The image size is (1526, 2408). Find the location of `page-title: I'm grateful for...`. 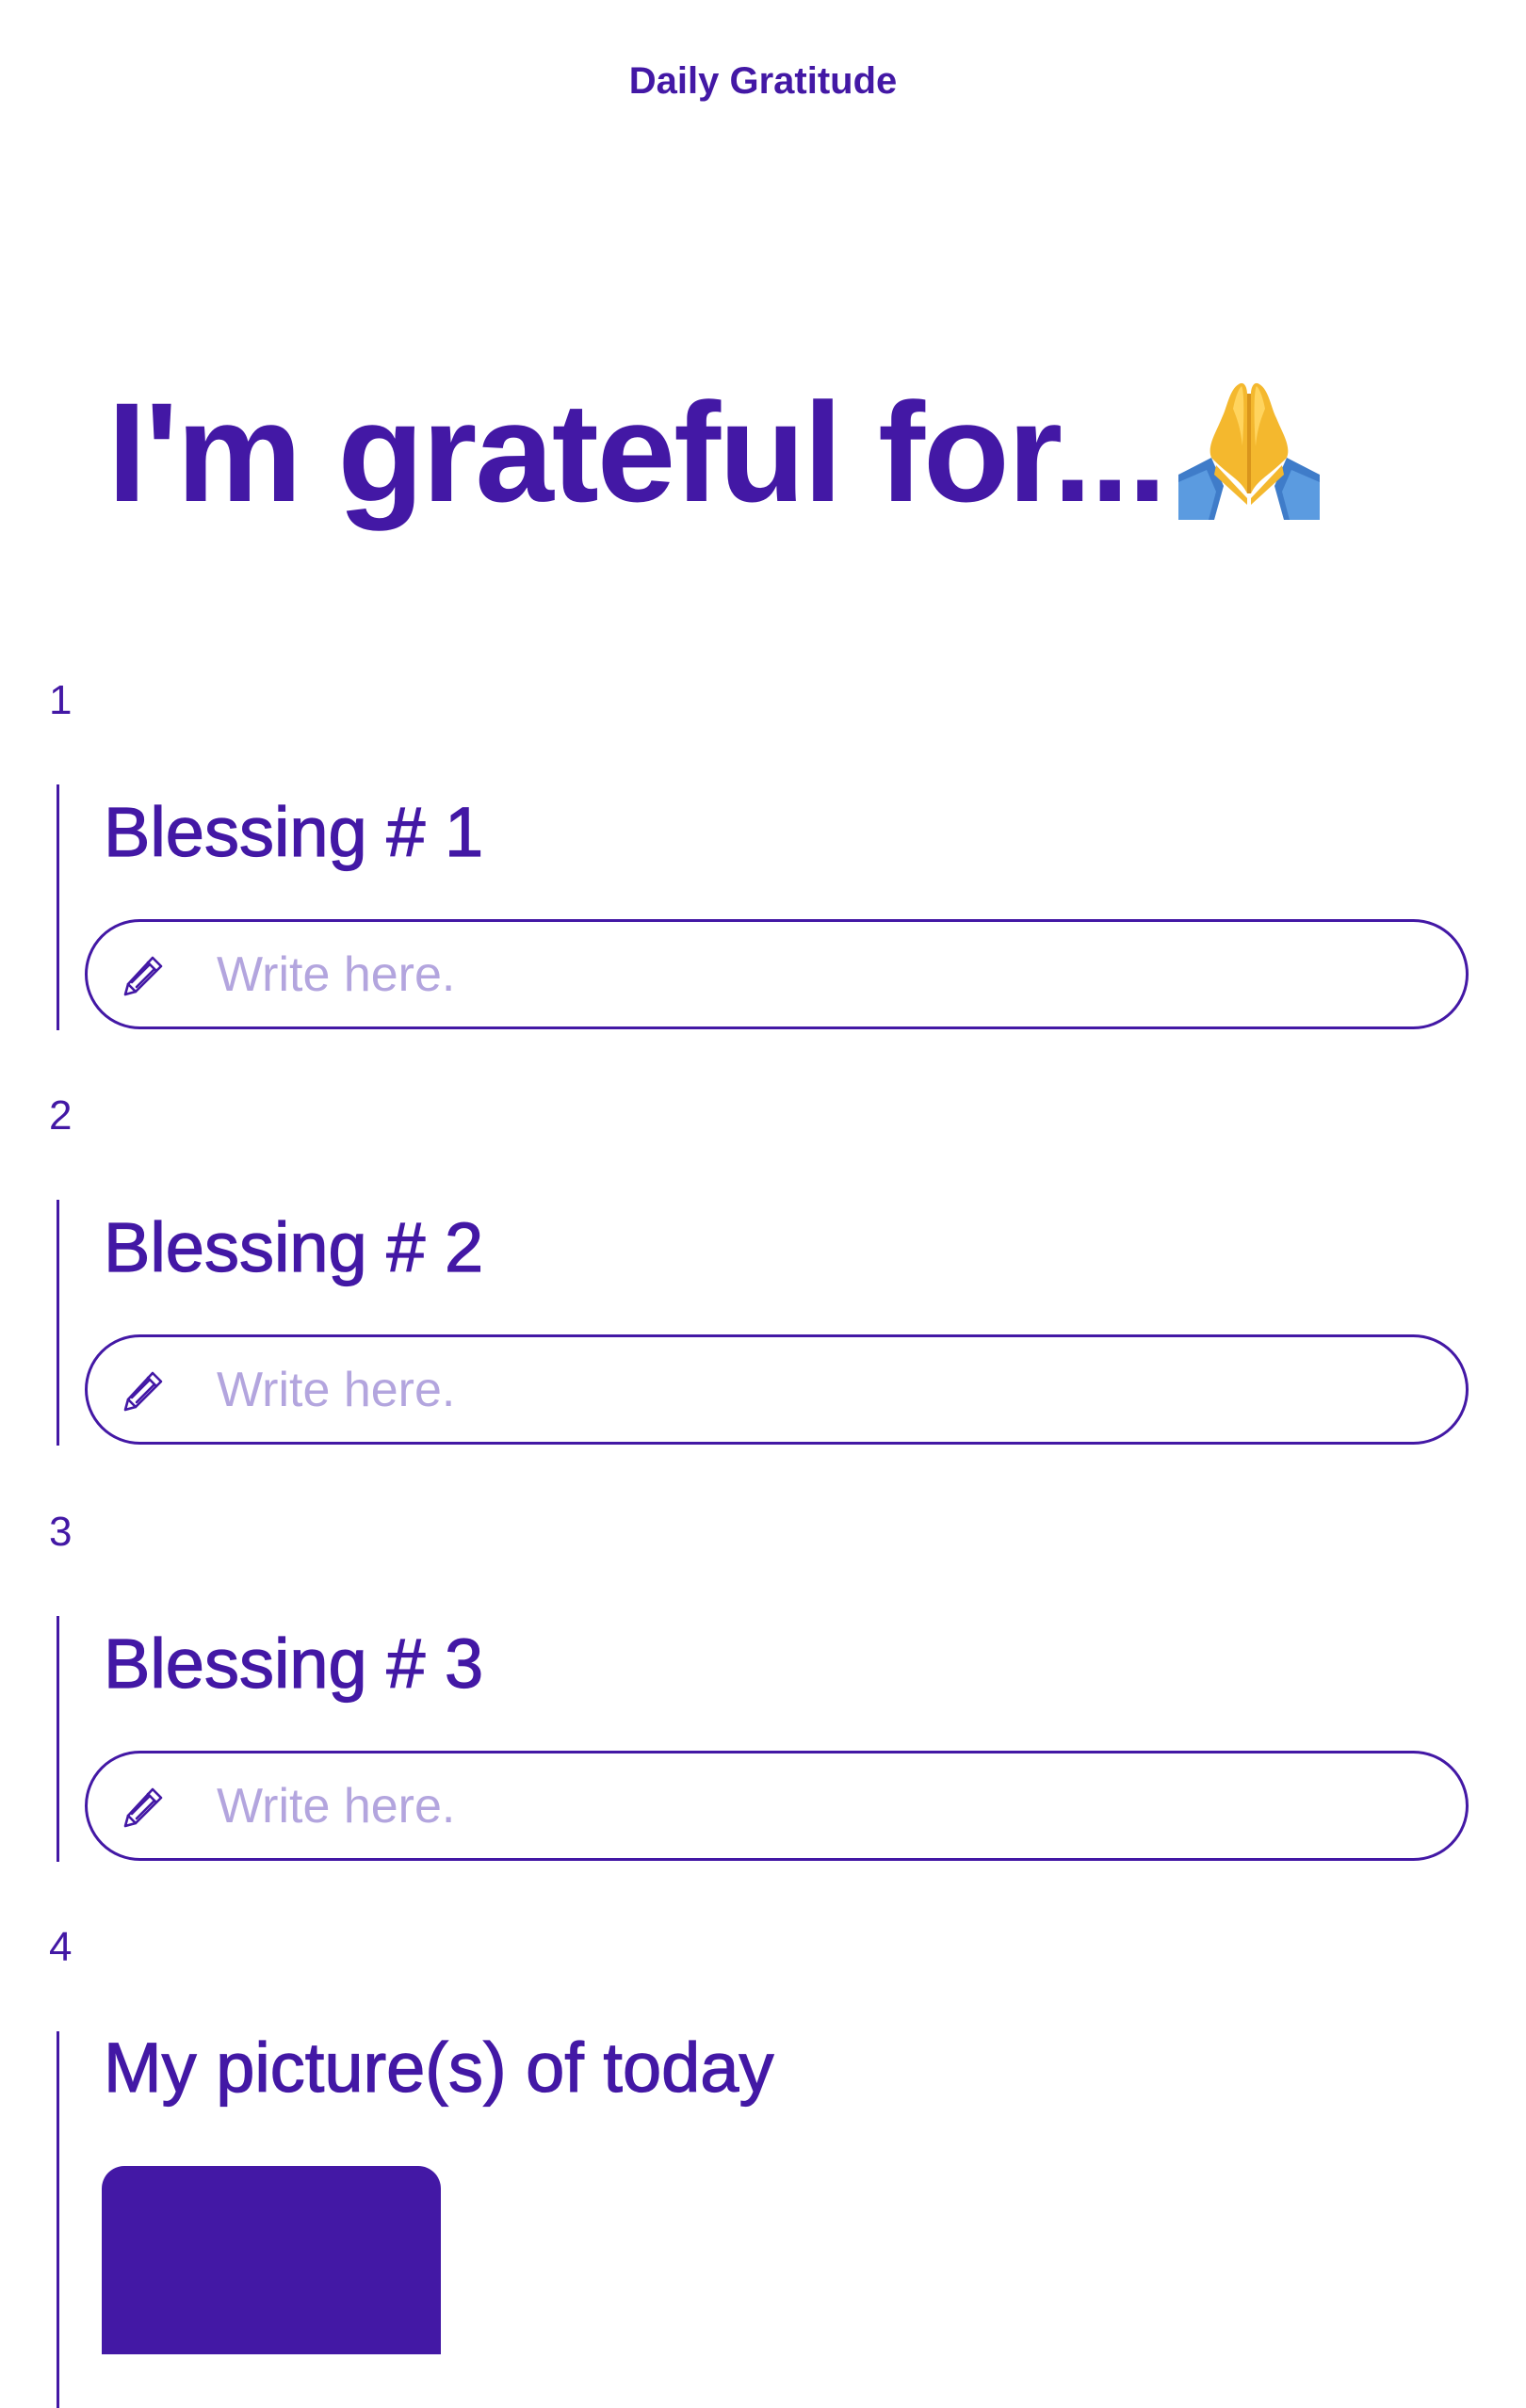

page-title: I'm grateful for... is located at coordinates (713, 452).